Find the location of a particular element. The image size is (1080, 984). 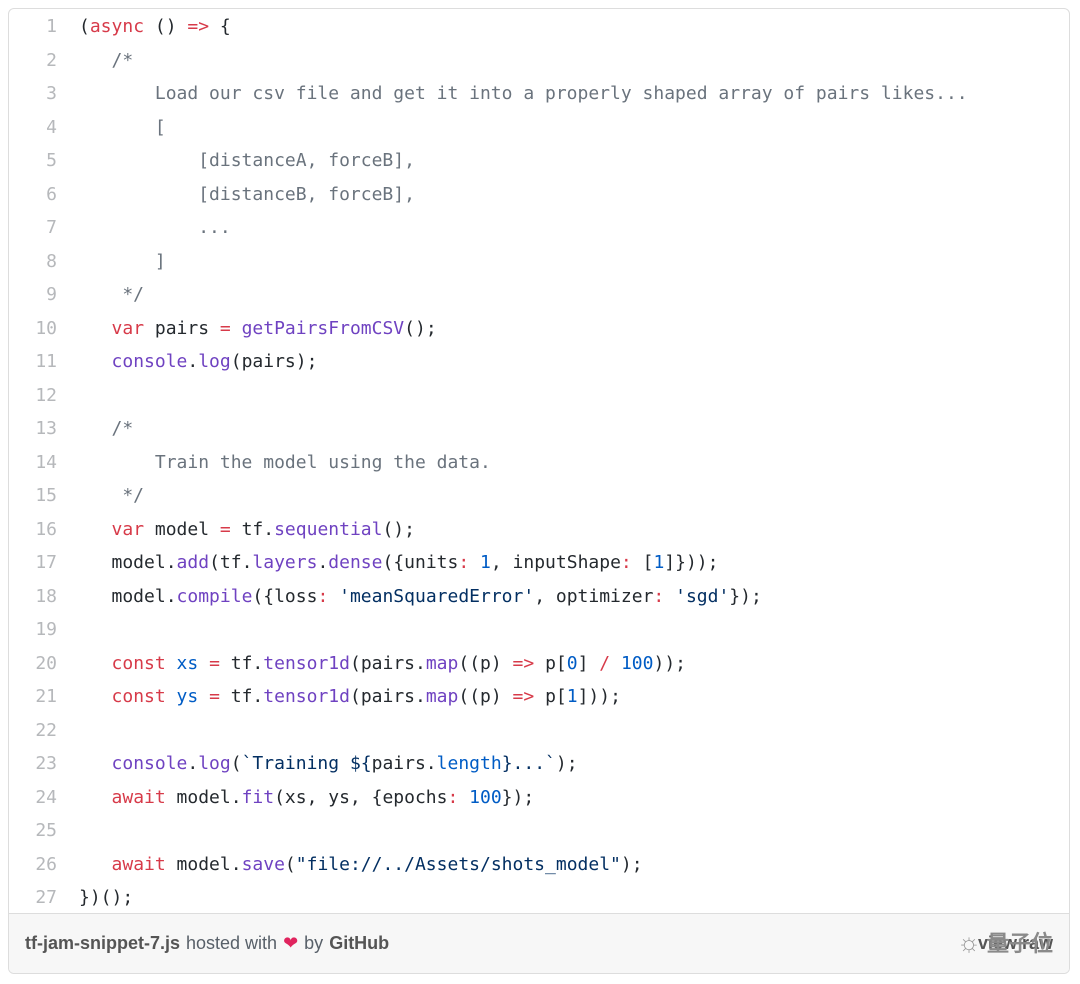

code-line: 5 [distanceA, forceB], is located at coordinates (539, 161).